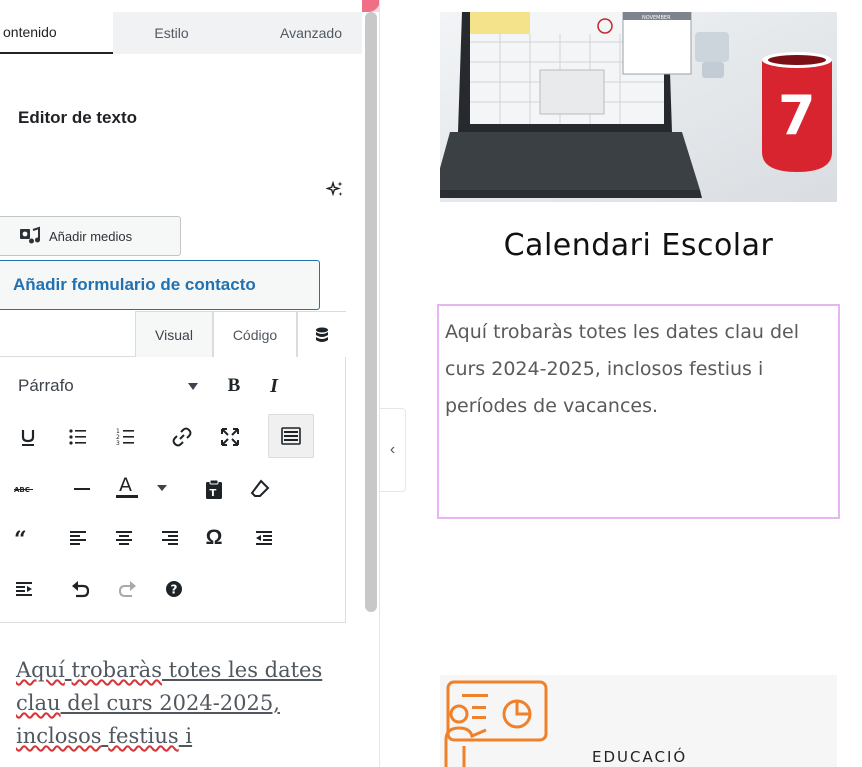 The height and width of the screenshot is (767, 862). What do you see at coordinates (213, 493) in the screenshot?
I see `svg-text: T` at bounding box center [213, 493].